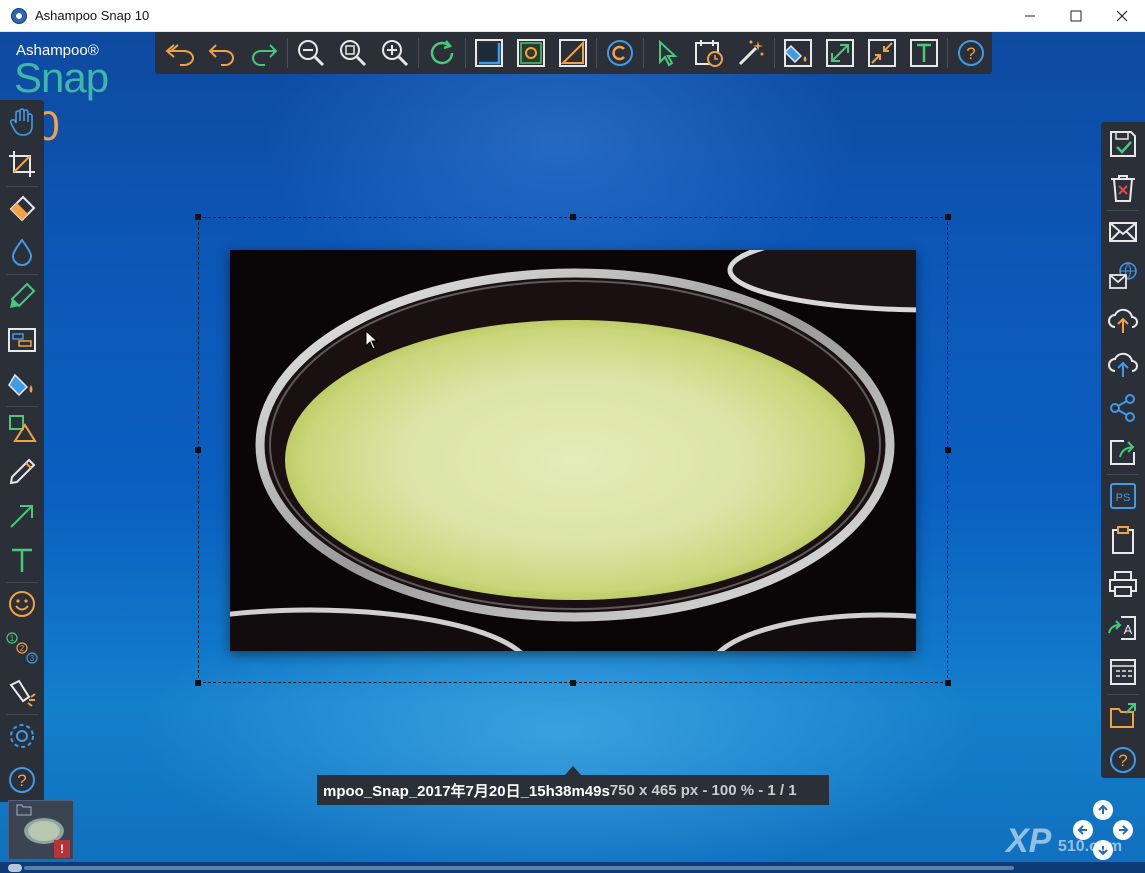  I want to click on zoom-in-icon, so click(395, 53).